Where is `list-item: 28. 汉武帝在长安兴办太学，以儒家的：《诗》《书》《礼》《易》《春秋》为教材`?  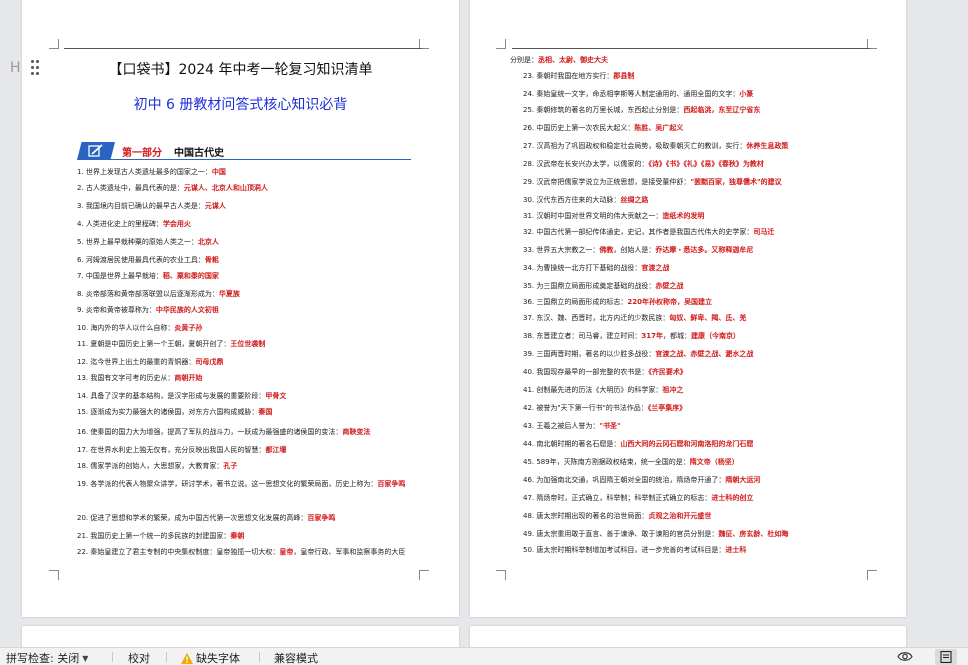 list-item: 28. 汉武帝在长安兴办太学，以儒家的：《诗》《书》《礼》《易》《春秋》为教材 is located at coordinates (698, 164).